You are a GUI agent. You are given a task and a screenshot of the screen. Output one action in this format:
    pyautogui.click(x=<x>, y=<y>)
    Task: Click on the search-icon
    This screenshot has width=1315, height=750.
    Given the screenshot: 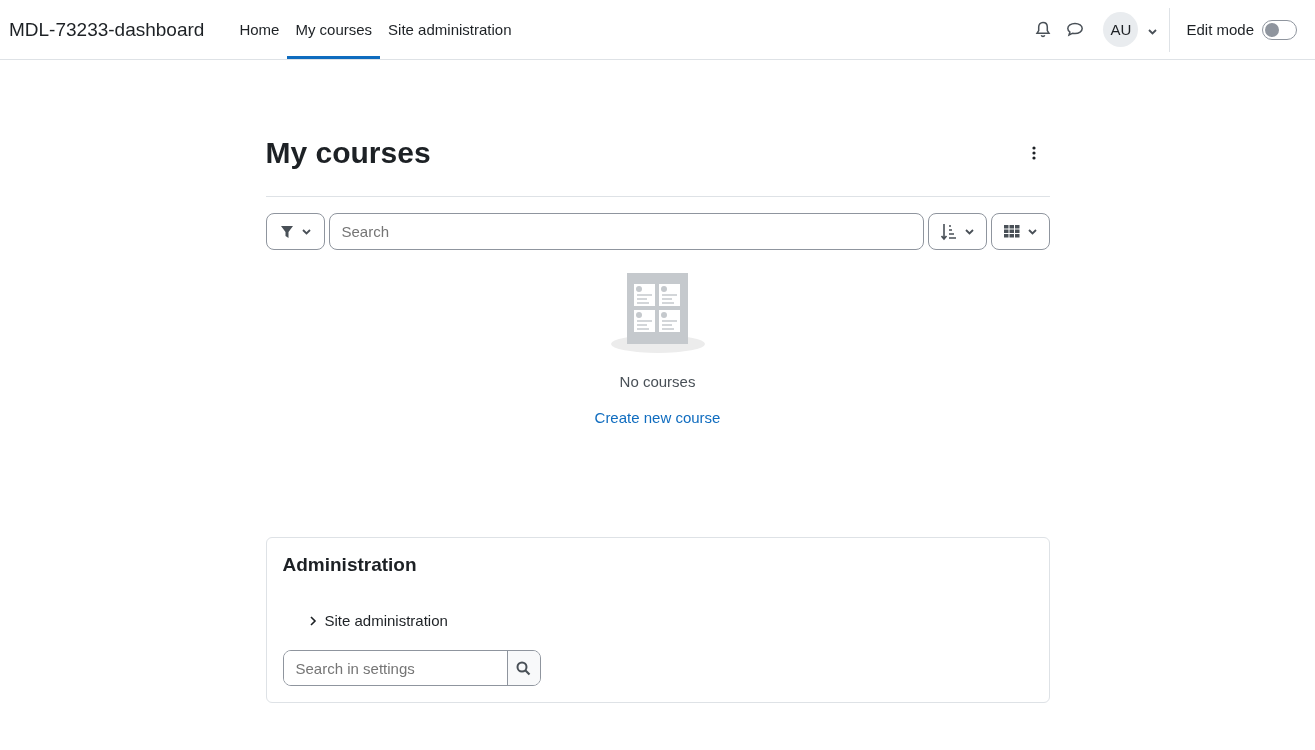 What is the action you would take?
    pyautogui.click(x=523, y=668)
    